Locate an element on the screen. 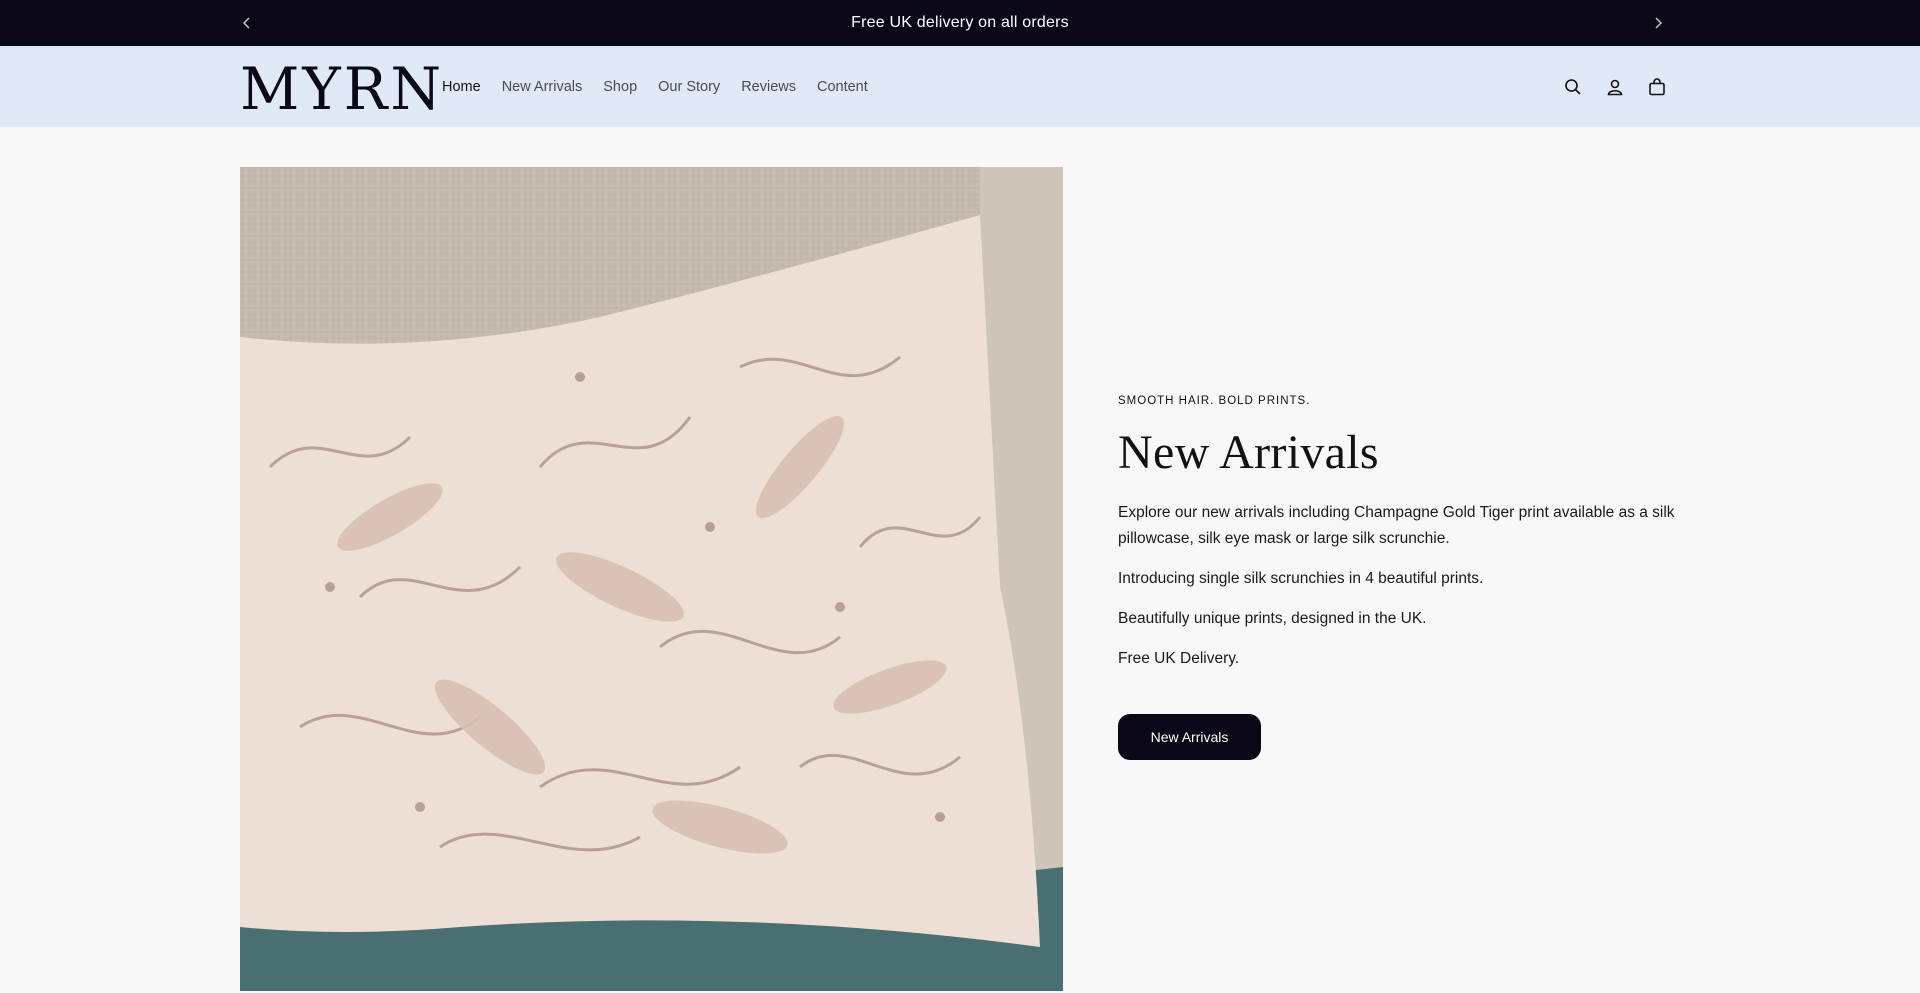 The image size is (1920, 993). chevron-left-icon is located at coordinates (246, 23).